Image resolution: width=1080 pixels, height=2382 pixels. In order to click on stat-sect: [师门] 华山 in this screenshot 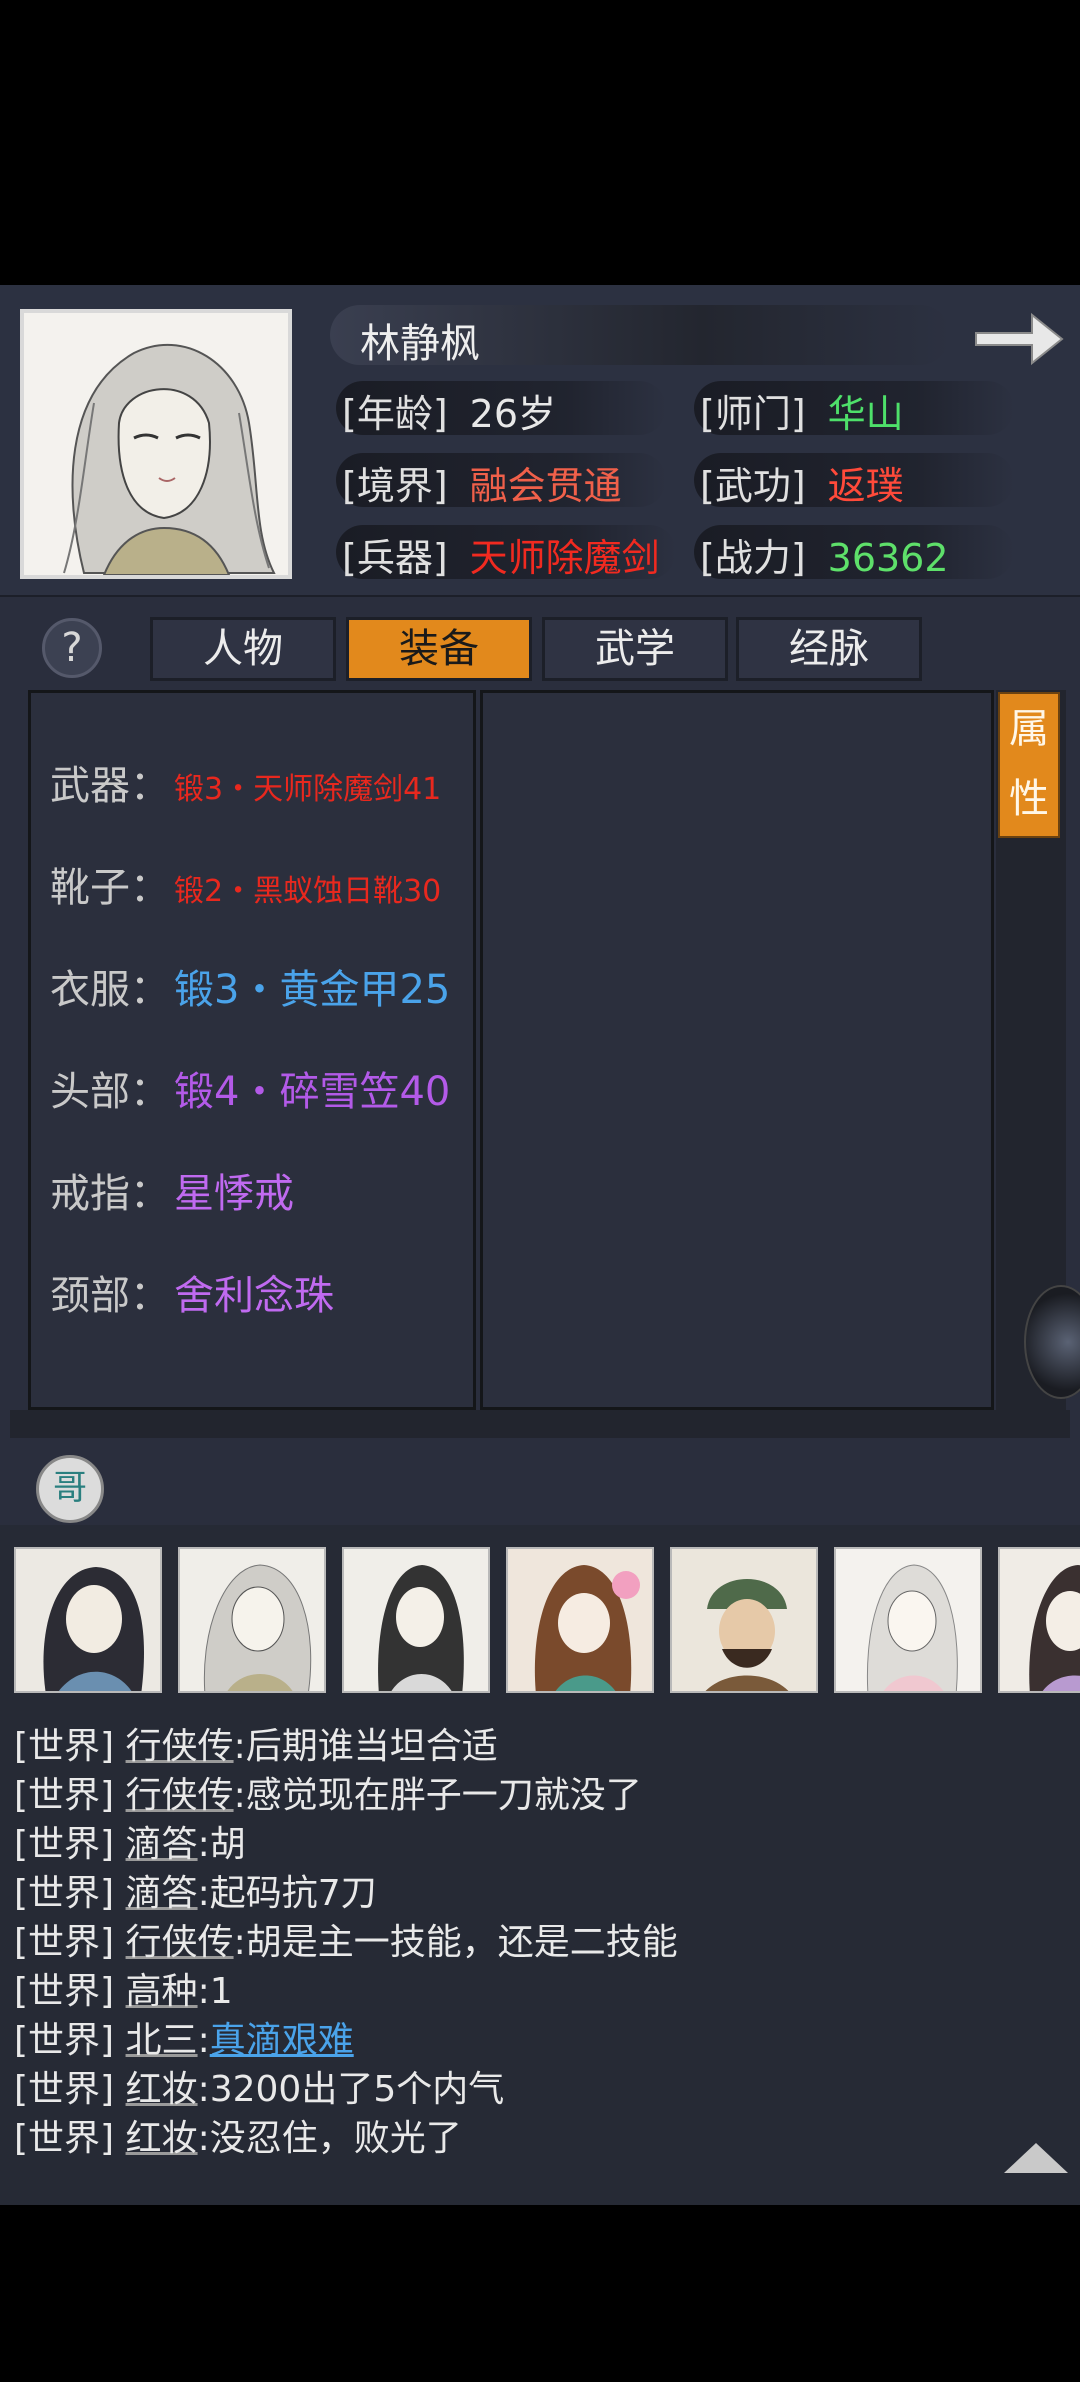, I will do `click(802, 414)`.